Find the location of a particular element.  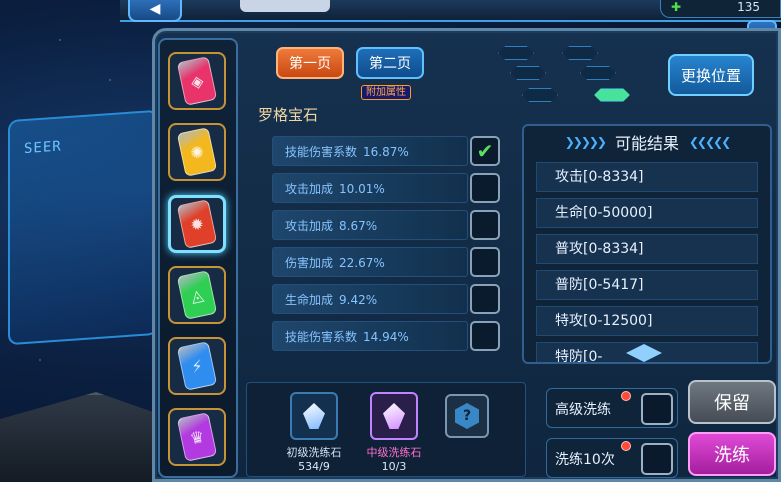

swap-position-button: 更换位置 is located at coordinates (711, 75).